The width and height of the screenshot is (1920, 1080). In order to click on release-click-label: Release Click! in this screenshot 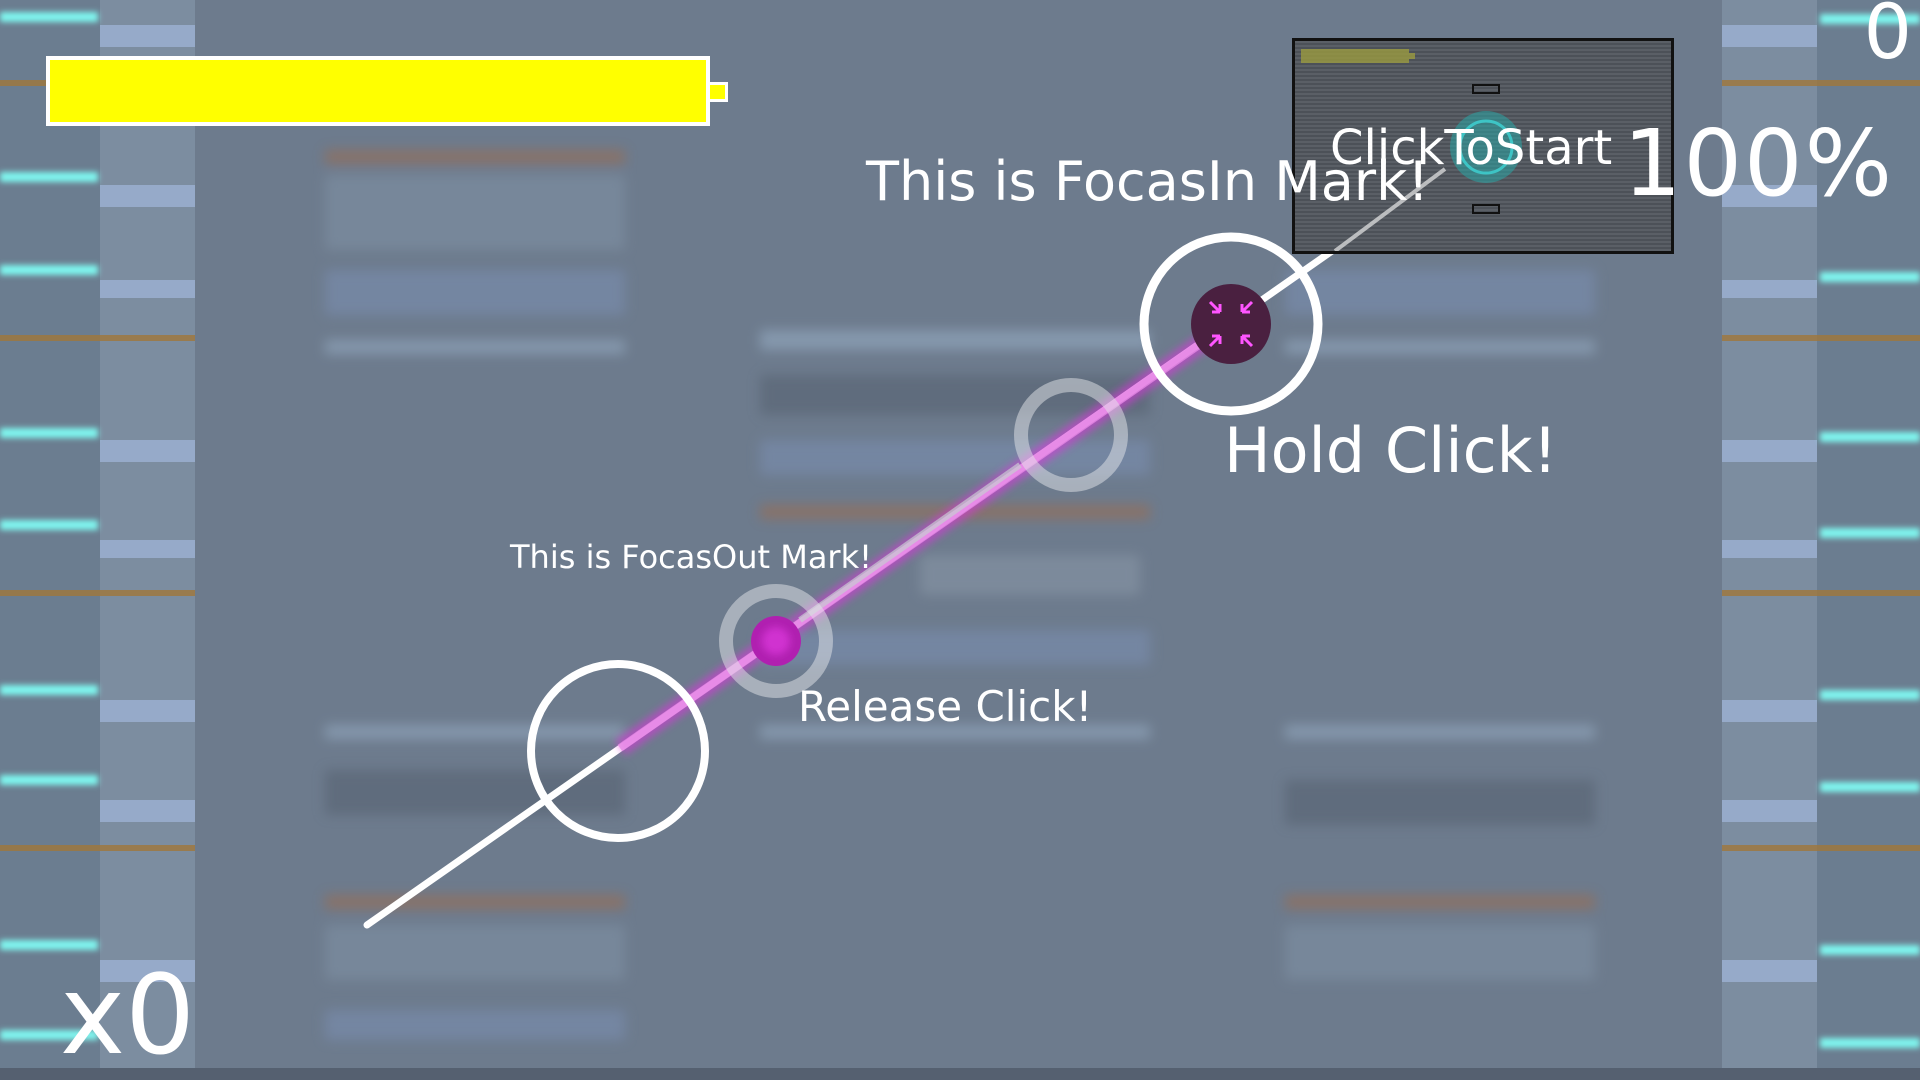, I will do `click(945, 706)`.